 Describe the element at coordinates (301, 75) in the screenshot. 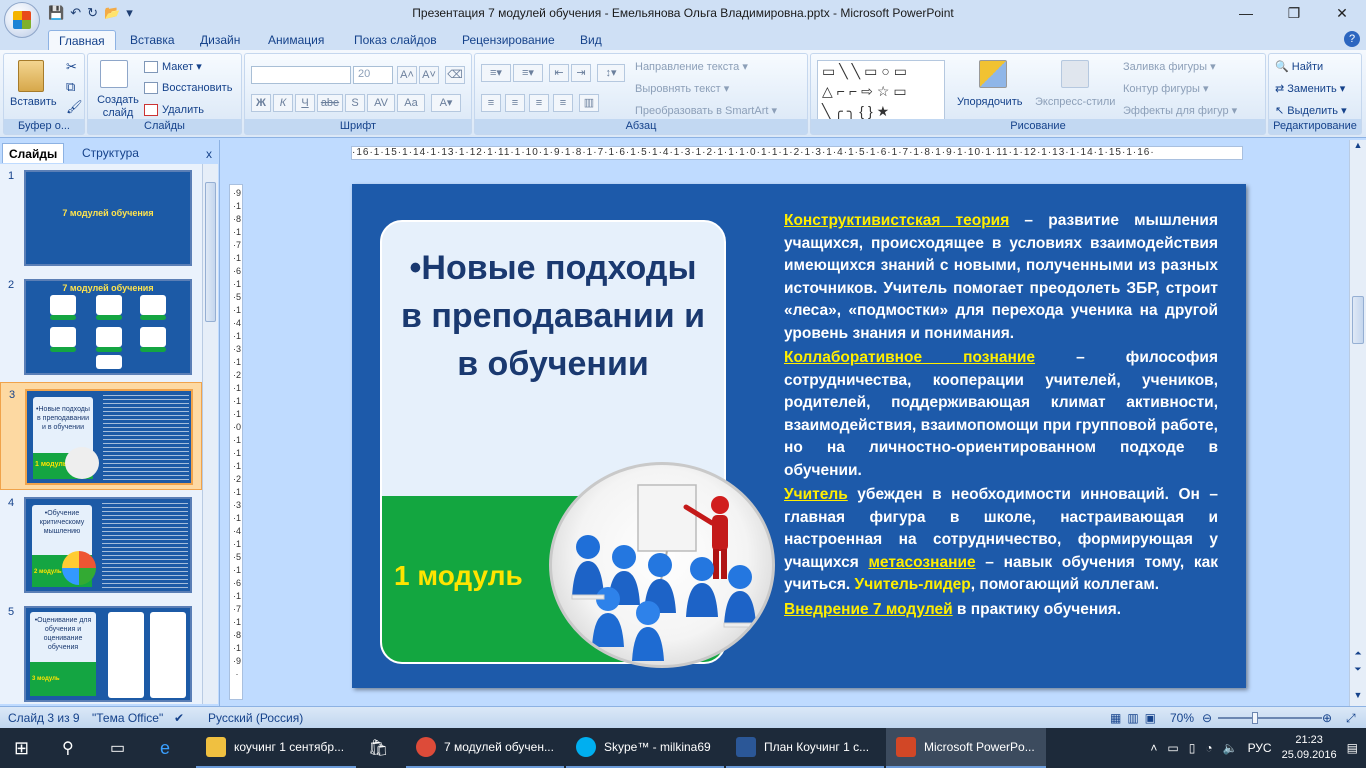

I see `font-name-field` at that location.